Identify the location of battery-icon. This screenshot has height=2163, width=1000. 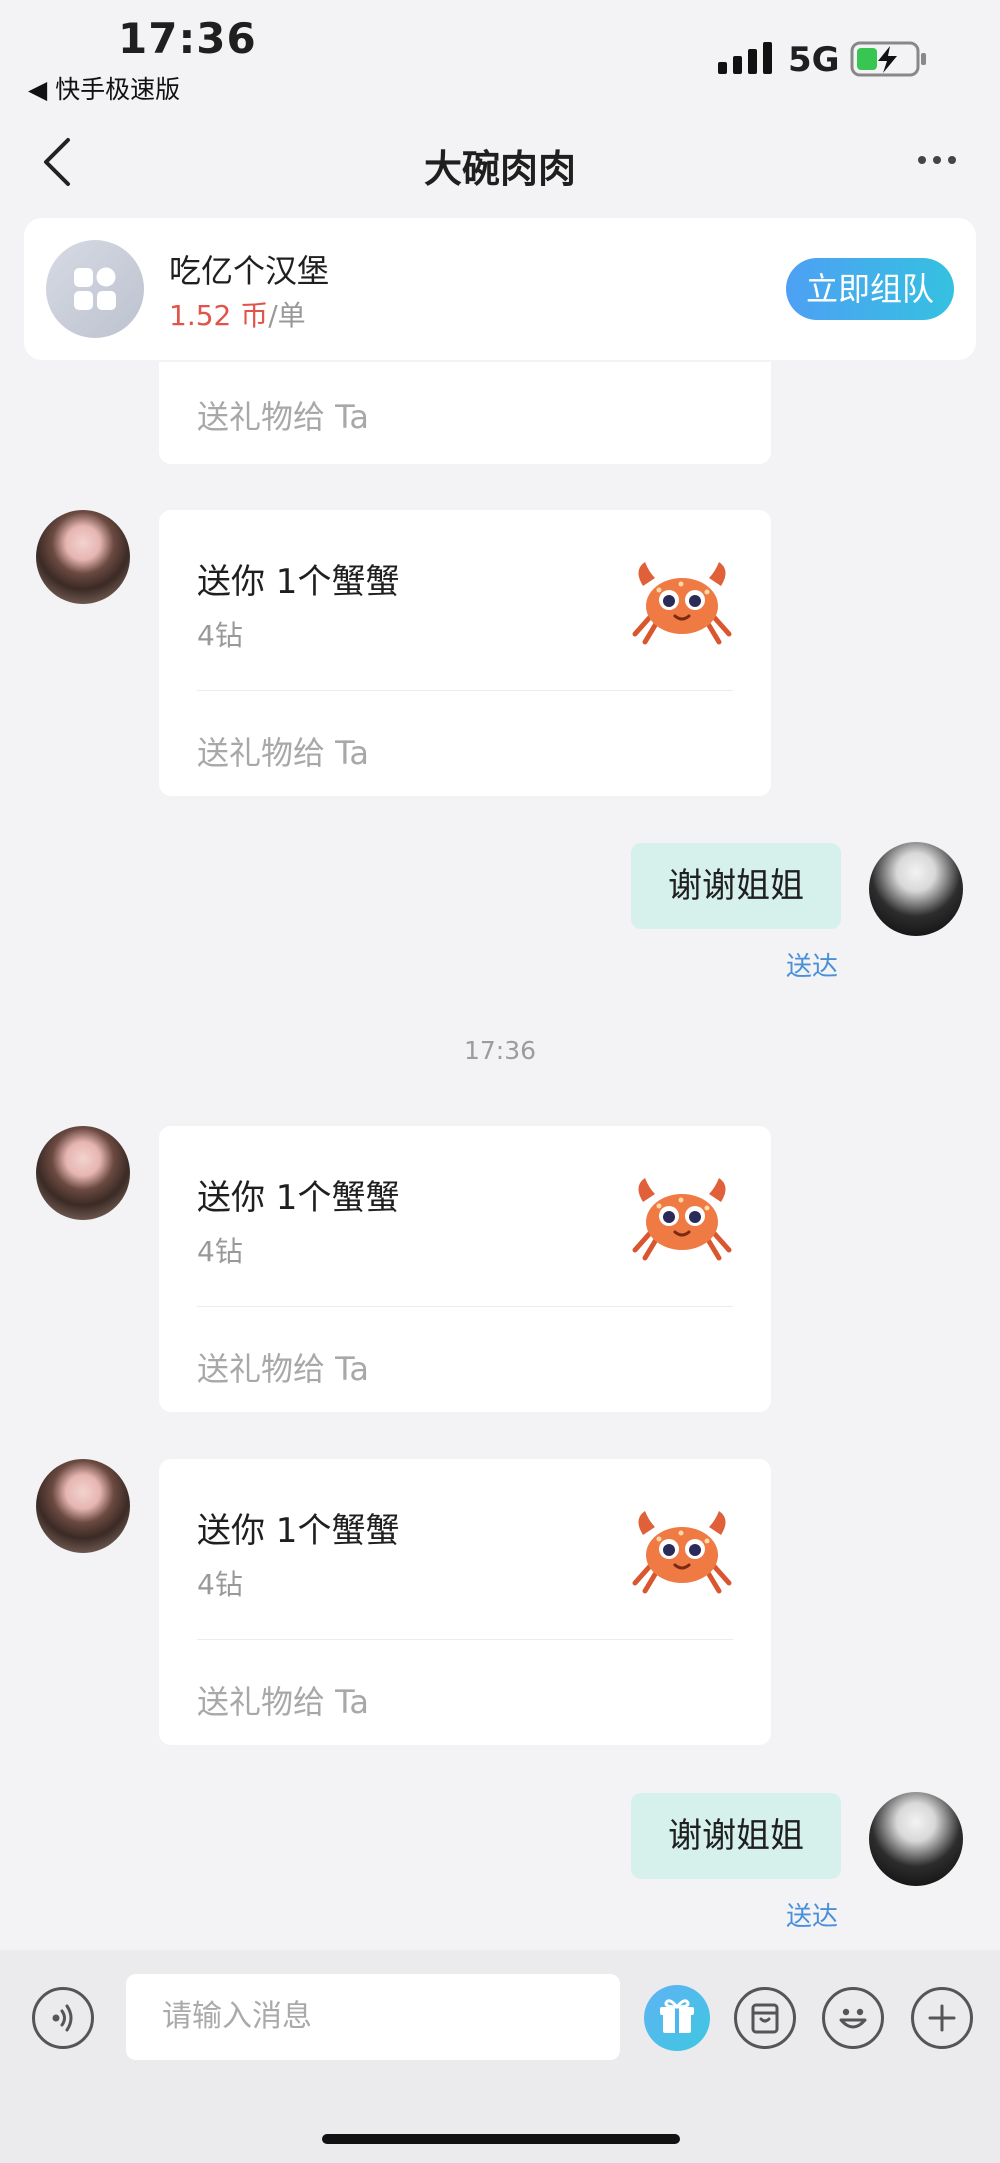
(888, 59).